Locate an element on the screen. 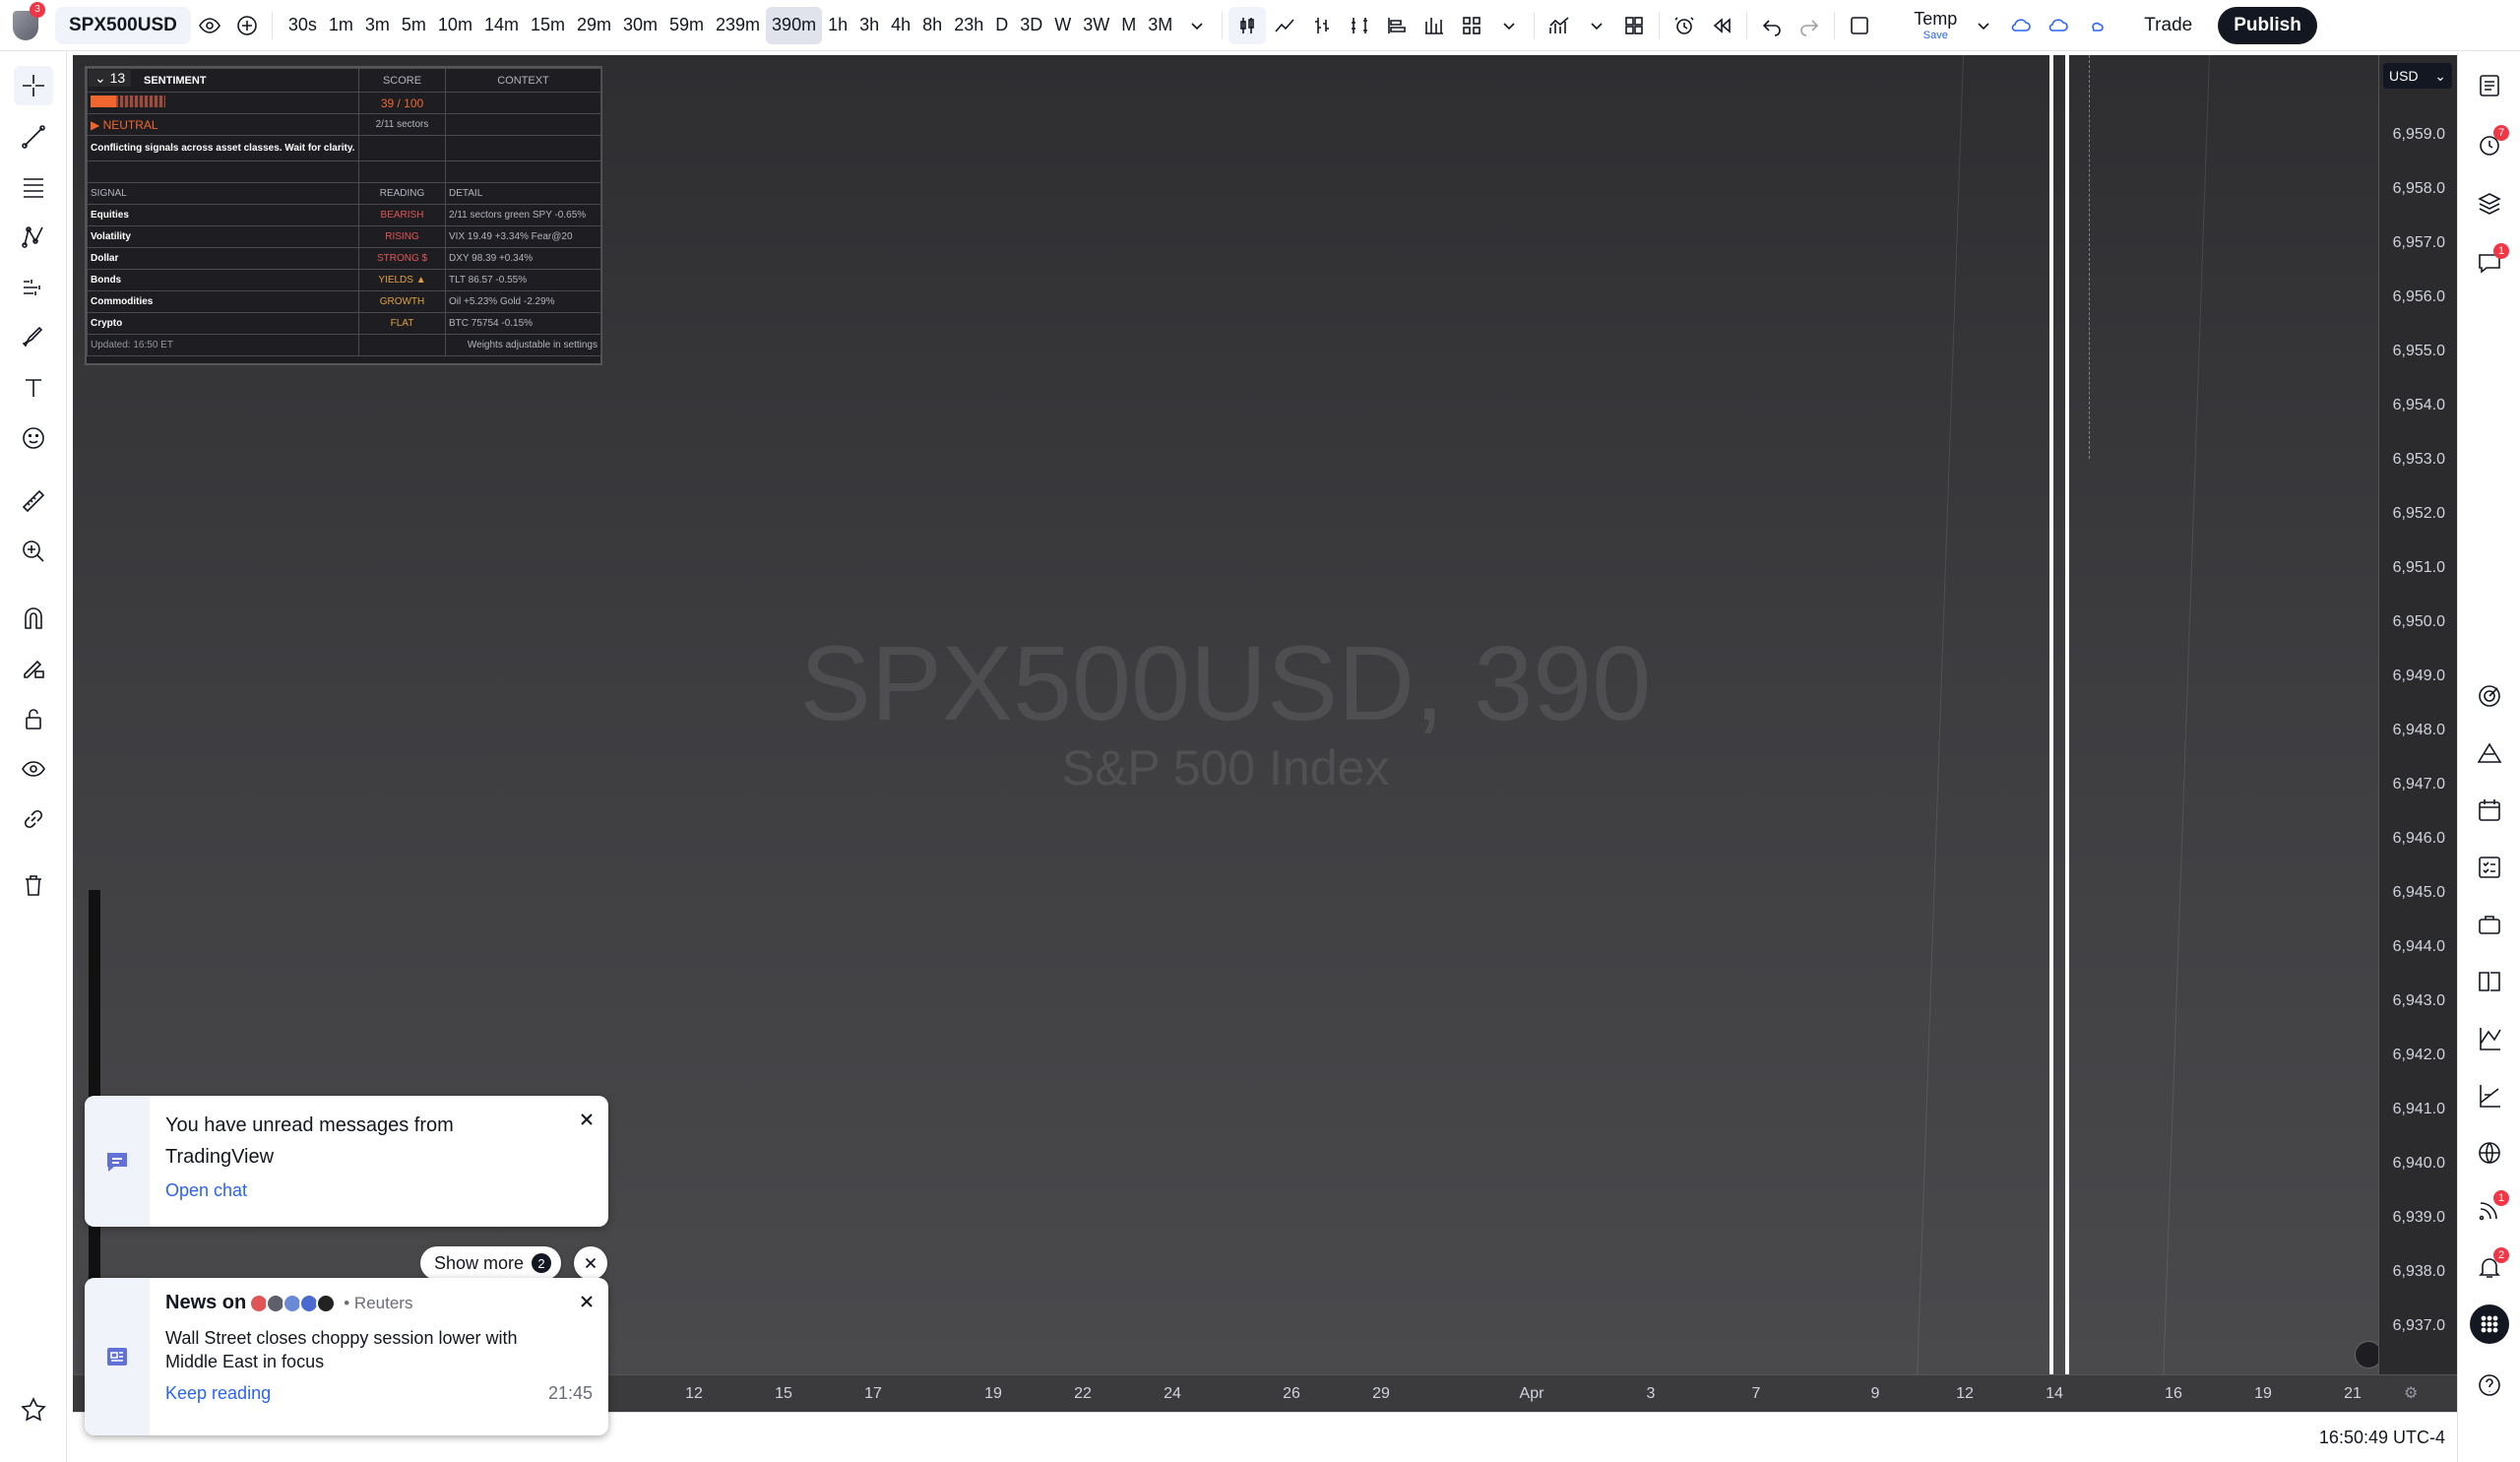  object-tree-button is located at coordinates (2489, 203).